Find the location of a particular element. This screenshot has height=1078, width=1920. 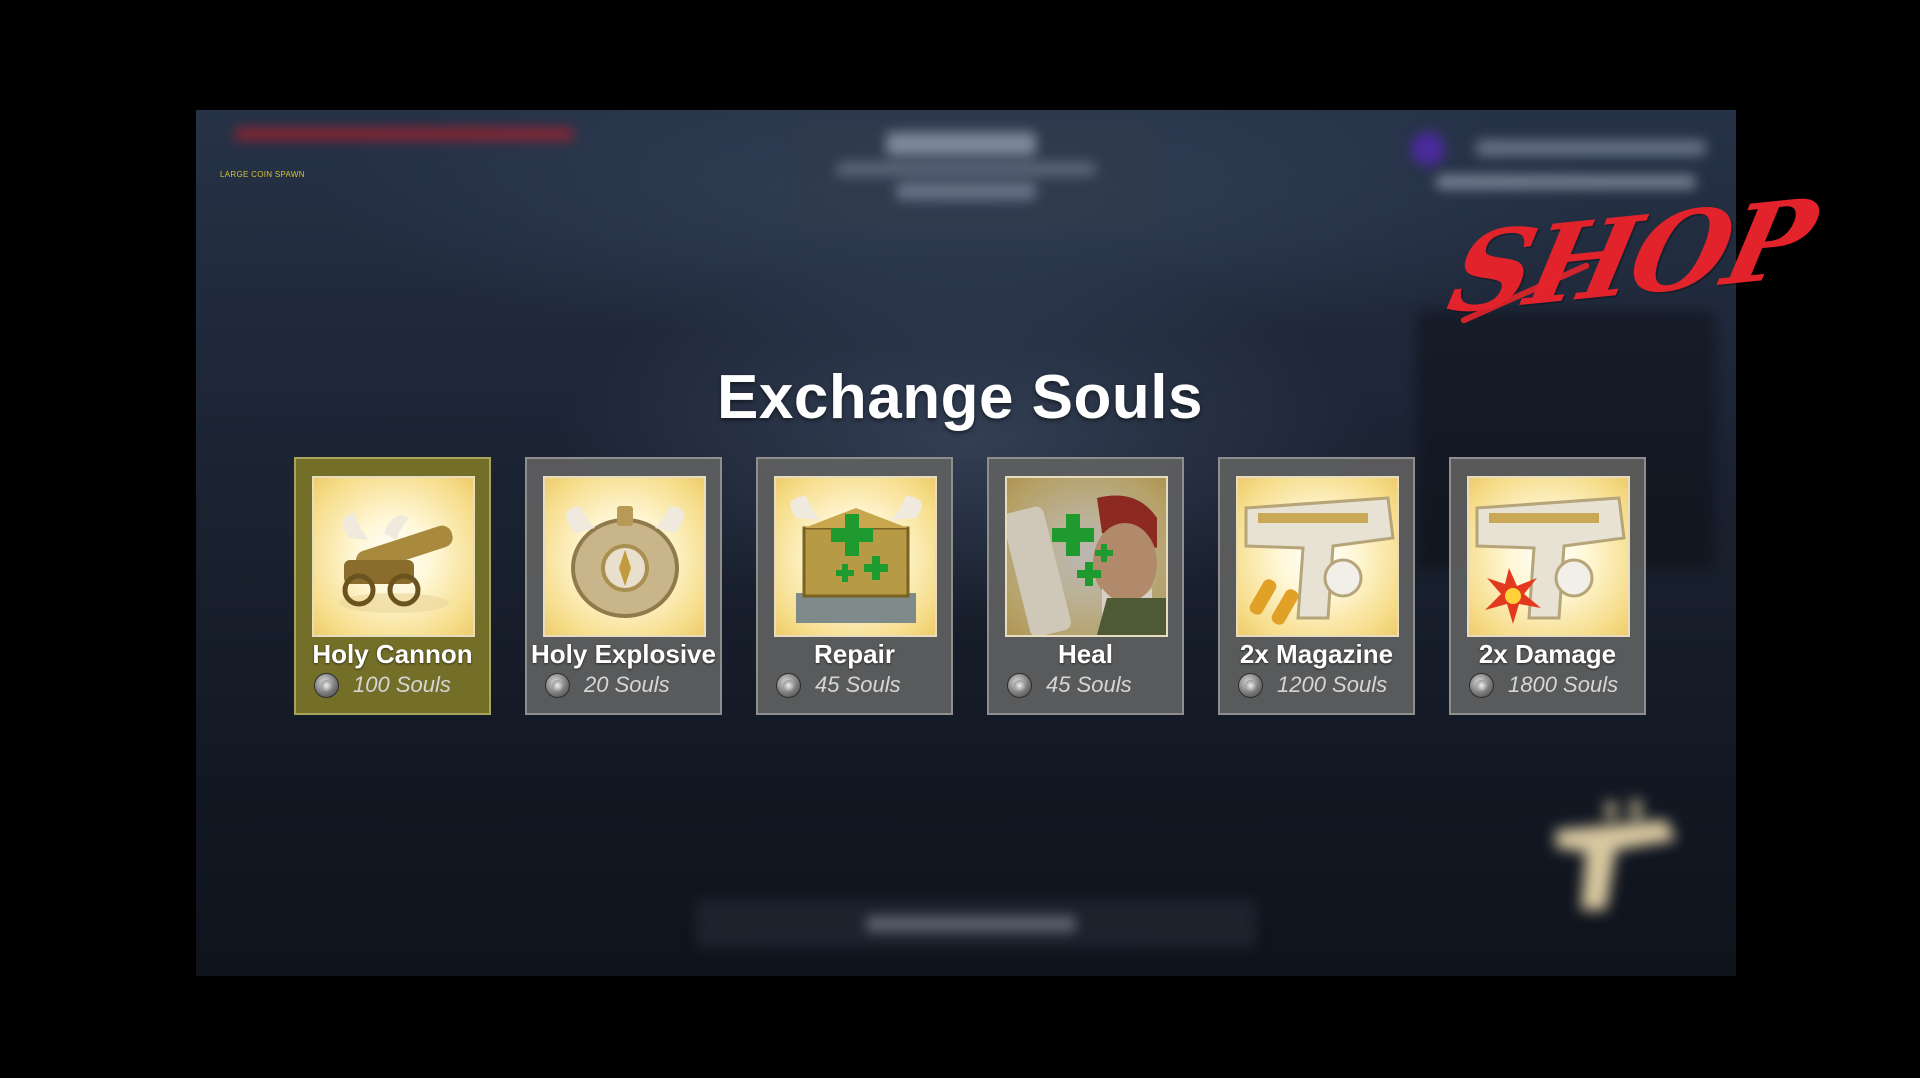

item-price: 1800 Souls is located at coordinates (1563, 684).